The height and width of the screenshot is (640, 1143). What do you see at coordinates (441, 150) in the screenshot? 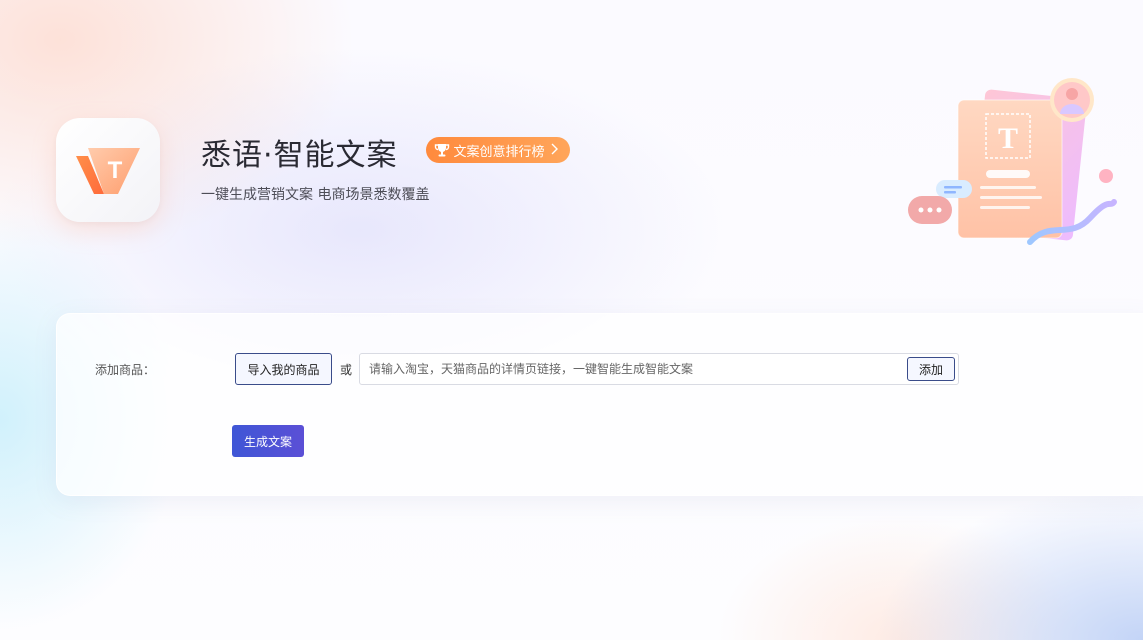
I see `trophy-icon` at bounding box center [441, 150].